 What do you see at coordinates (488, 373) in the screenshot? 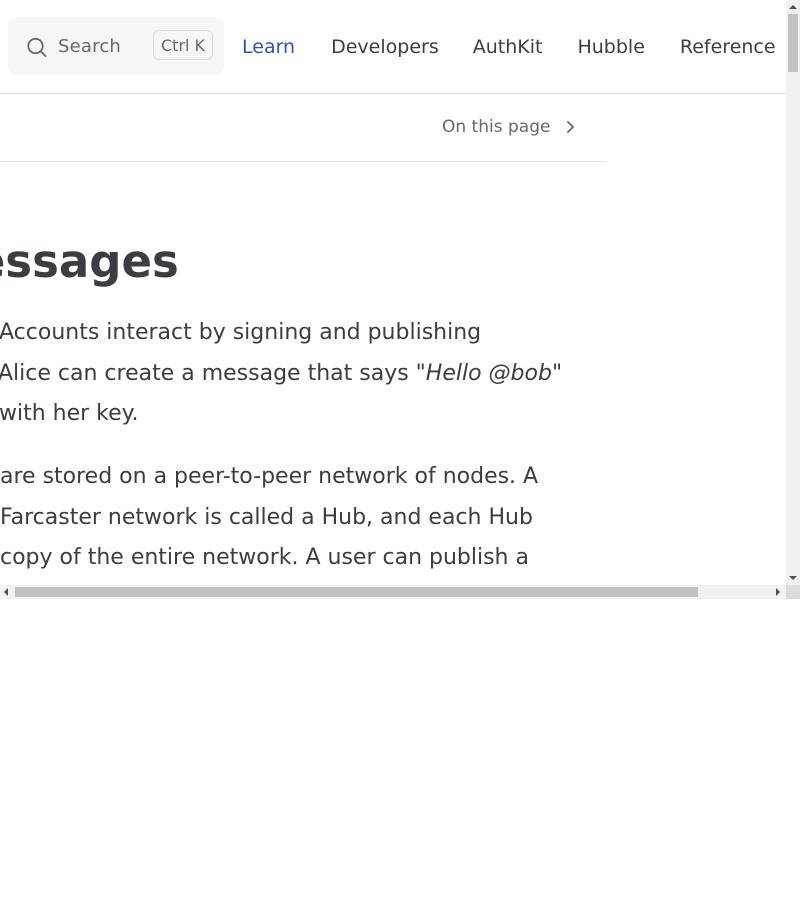
I see `emphasis-text: Hello @bob` at bounding box center [488, 373].